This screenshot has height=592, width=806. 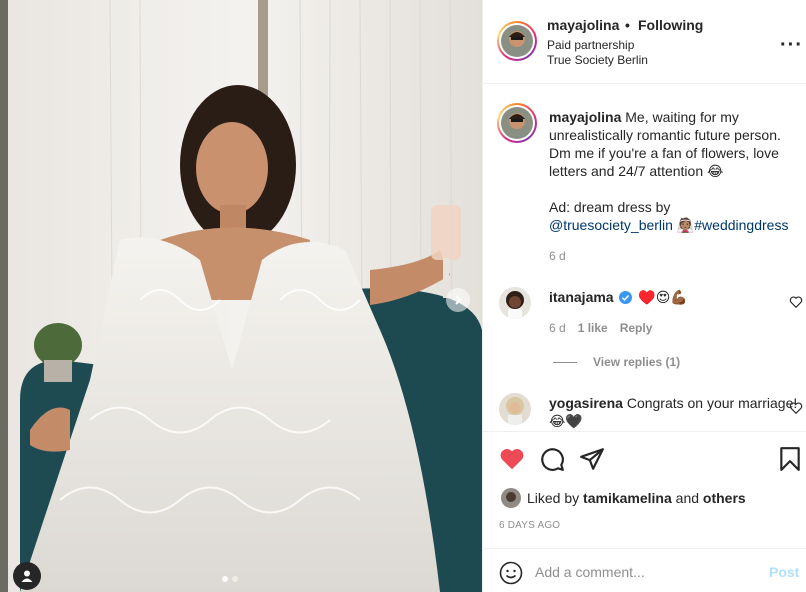 What do you see at coordinates (636, 328) in the screenshot?
I see `reply-button: Reply` at bounding box center [636, 328].